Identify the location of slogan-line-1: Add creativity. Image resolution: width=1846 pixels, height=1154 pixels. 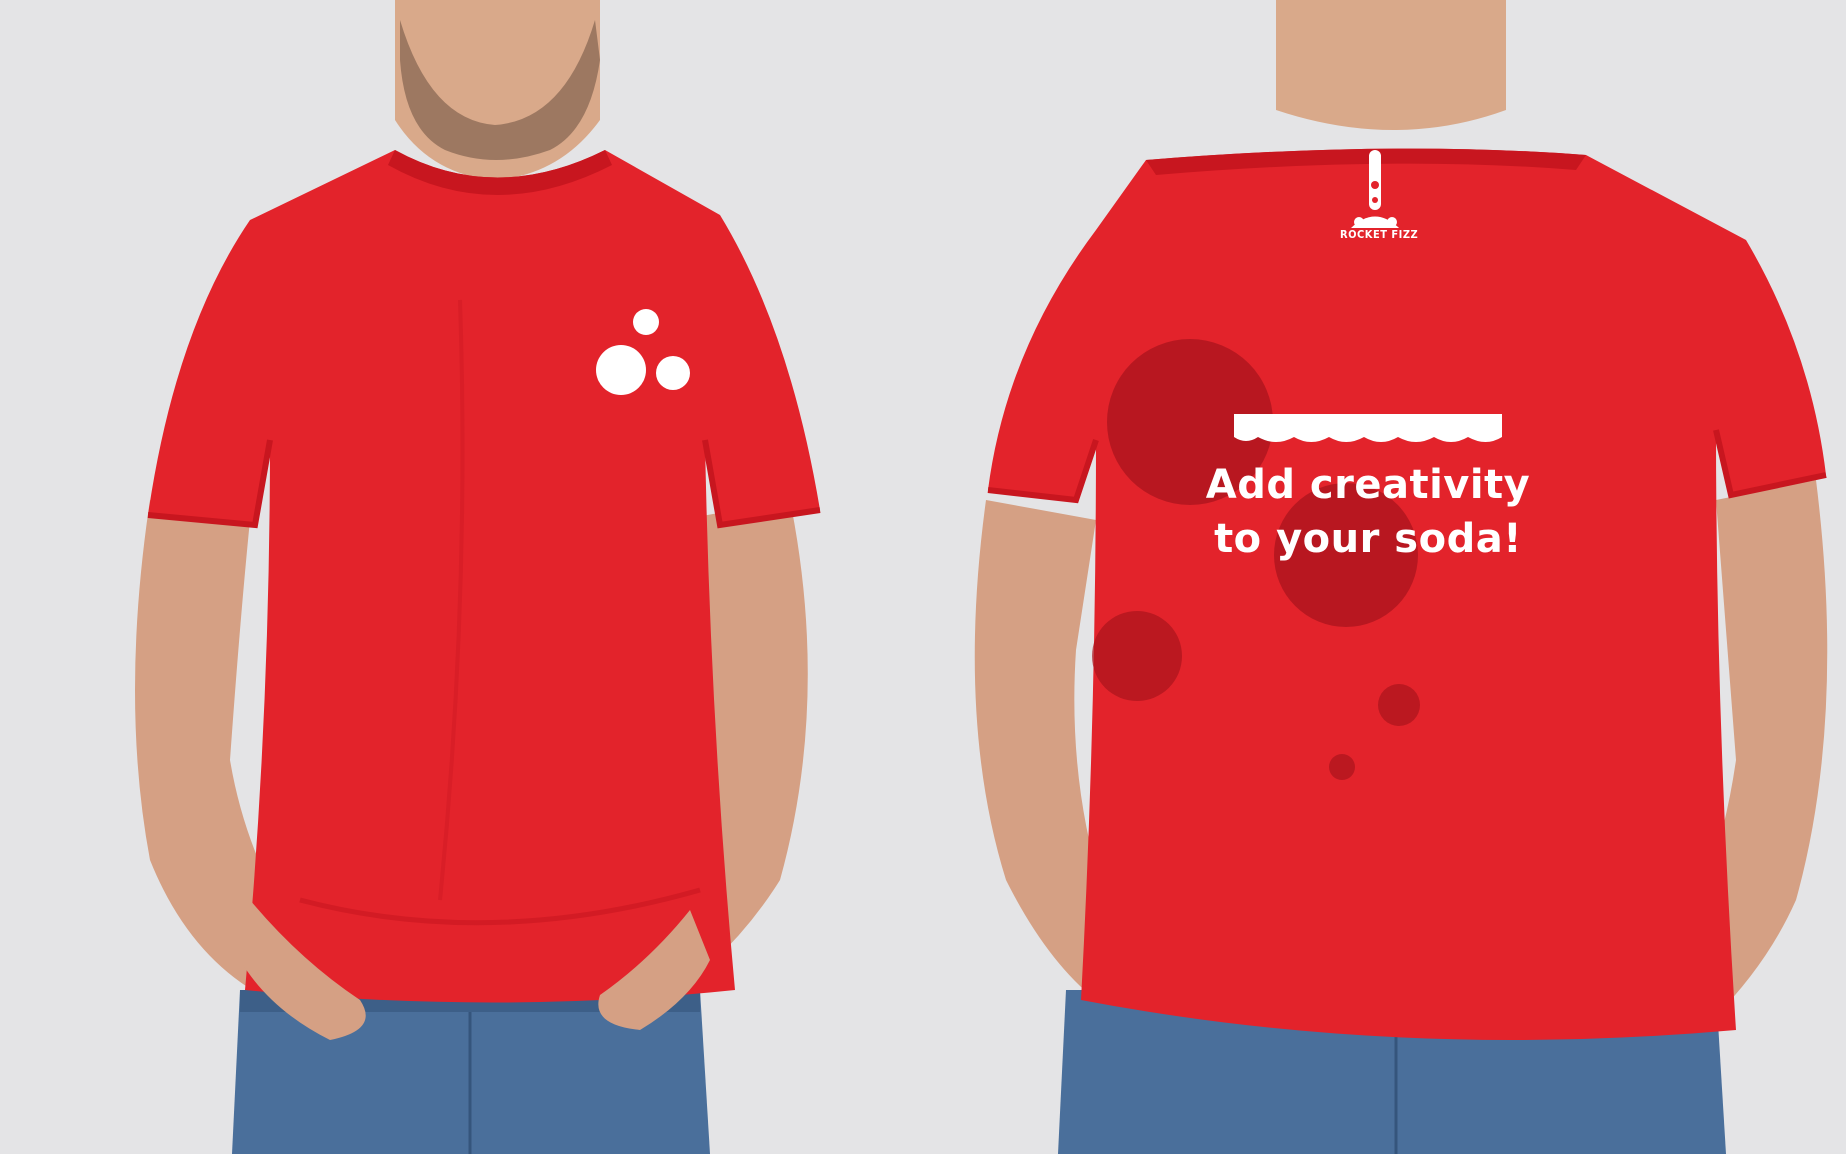
(1368, 485).